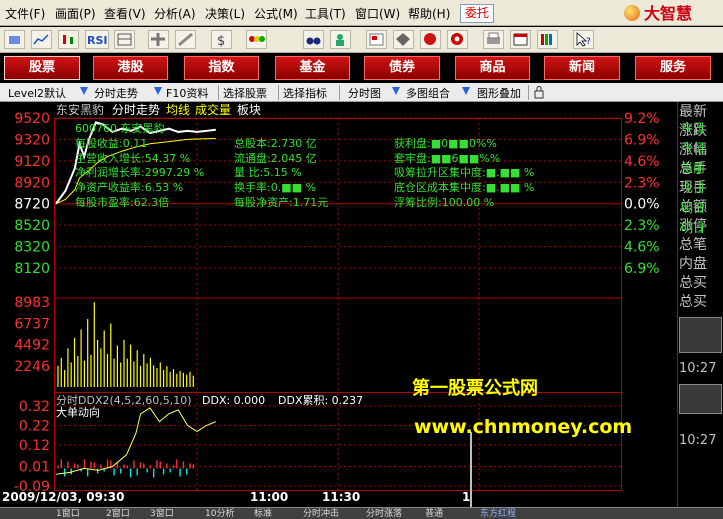  Describe the element at coordinates (312, 68) in the screenshot. I see `nav-fund: 基金` at that location.